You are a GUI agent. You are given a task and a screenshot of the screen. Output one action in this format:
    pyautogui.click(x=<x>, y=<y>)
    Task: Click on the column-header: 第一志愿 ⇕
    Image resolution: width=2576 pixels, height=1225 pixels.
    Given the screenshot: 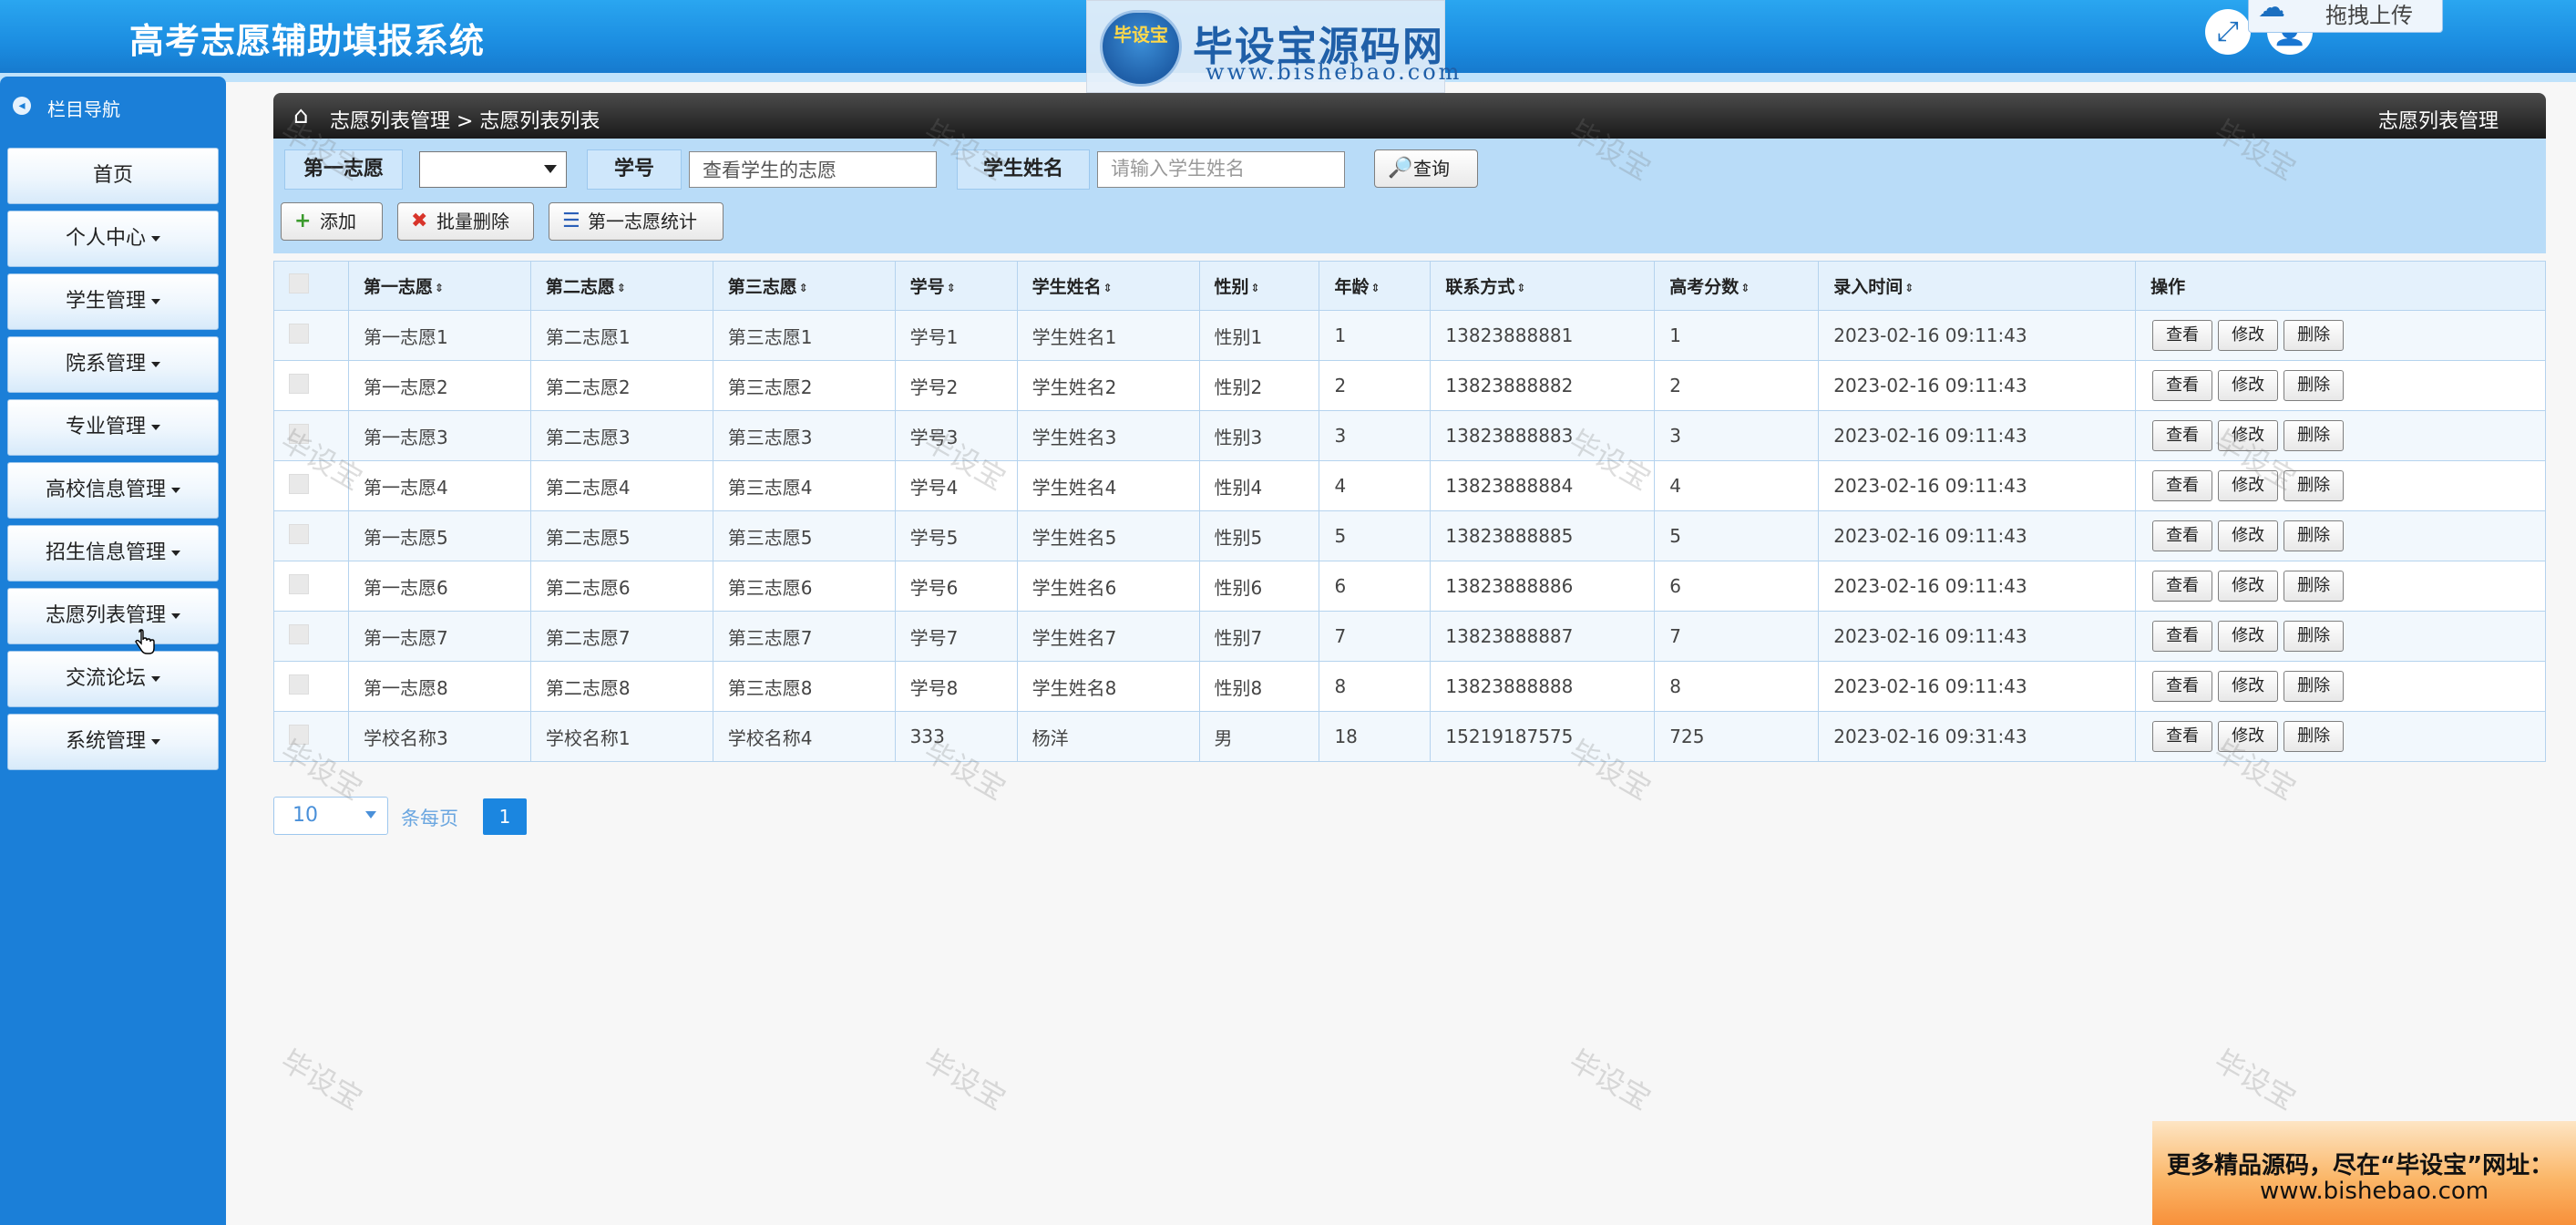 What is the action you would take?
    pyautogui.click(x=439, y=286)
    